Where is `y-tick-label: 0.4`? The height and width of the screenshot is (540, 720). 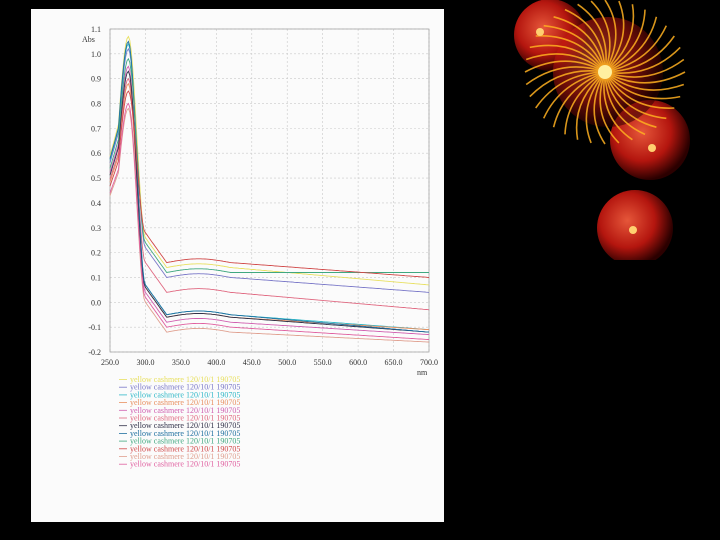 y-tick-label: 0.4 is located at coordinates (96, 203).